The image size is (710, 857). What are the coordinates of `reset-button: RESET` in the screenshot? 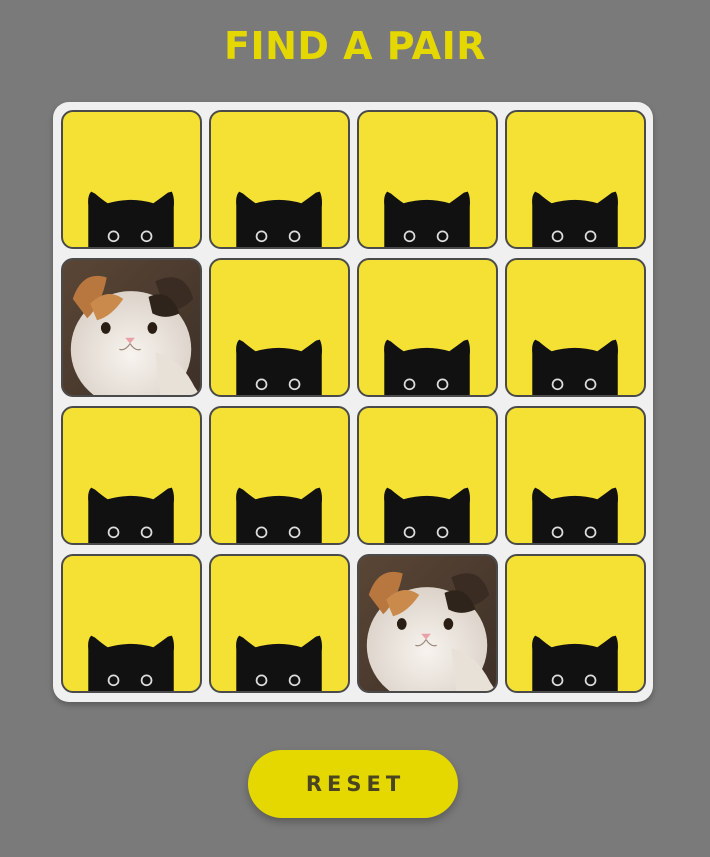 It's located at (353, 784).